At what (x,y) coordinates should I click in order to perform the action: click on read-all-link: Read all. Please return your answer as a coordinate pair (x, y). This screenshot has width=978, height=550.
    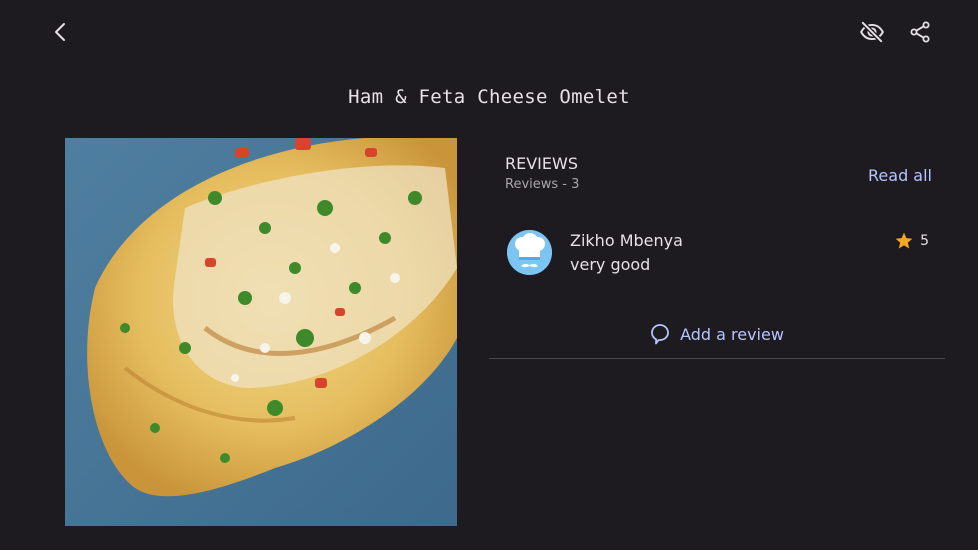
    Looking at the image, I should click on (900, 175).